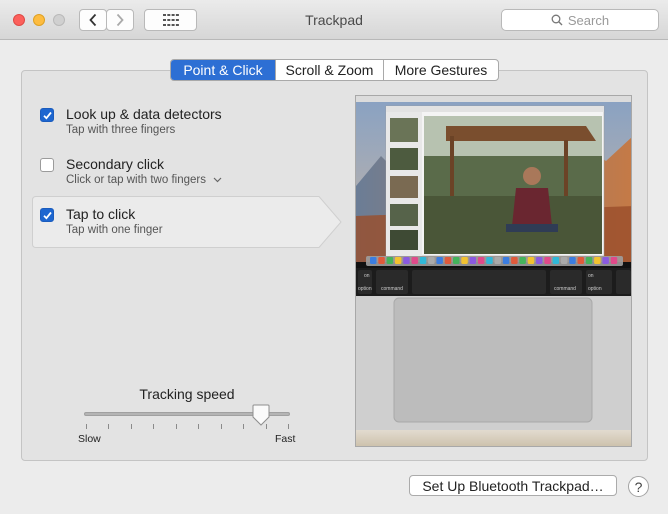 The width and height of the screenshot is (668, 514). What do you see at coordinates (392, 289) in the screenshot?
I see `key-label-command-left: command` at bounding box center [392, 289].